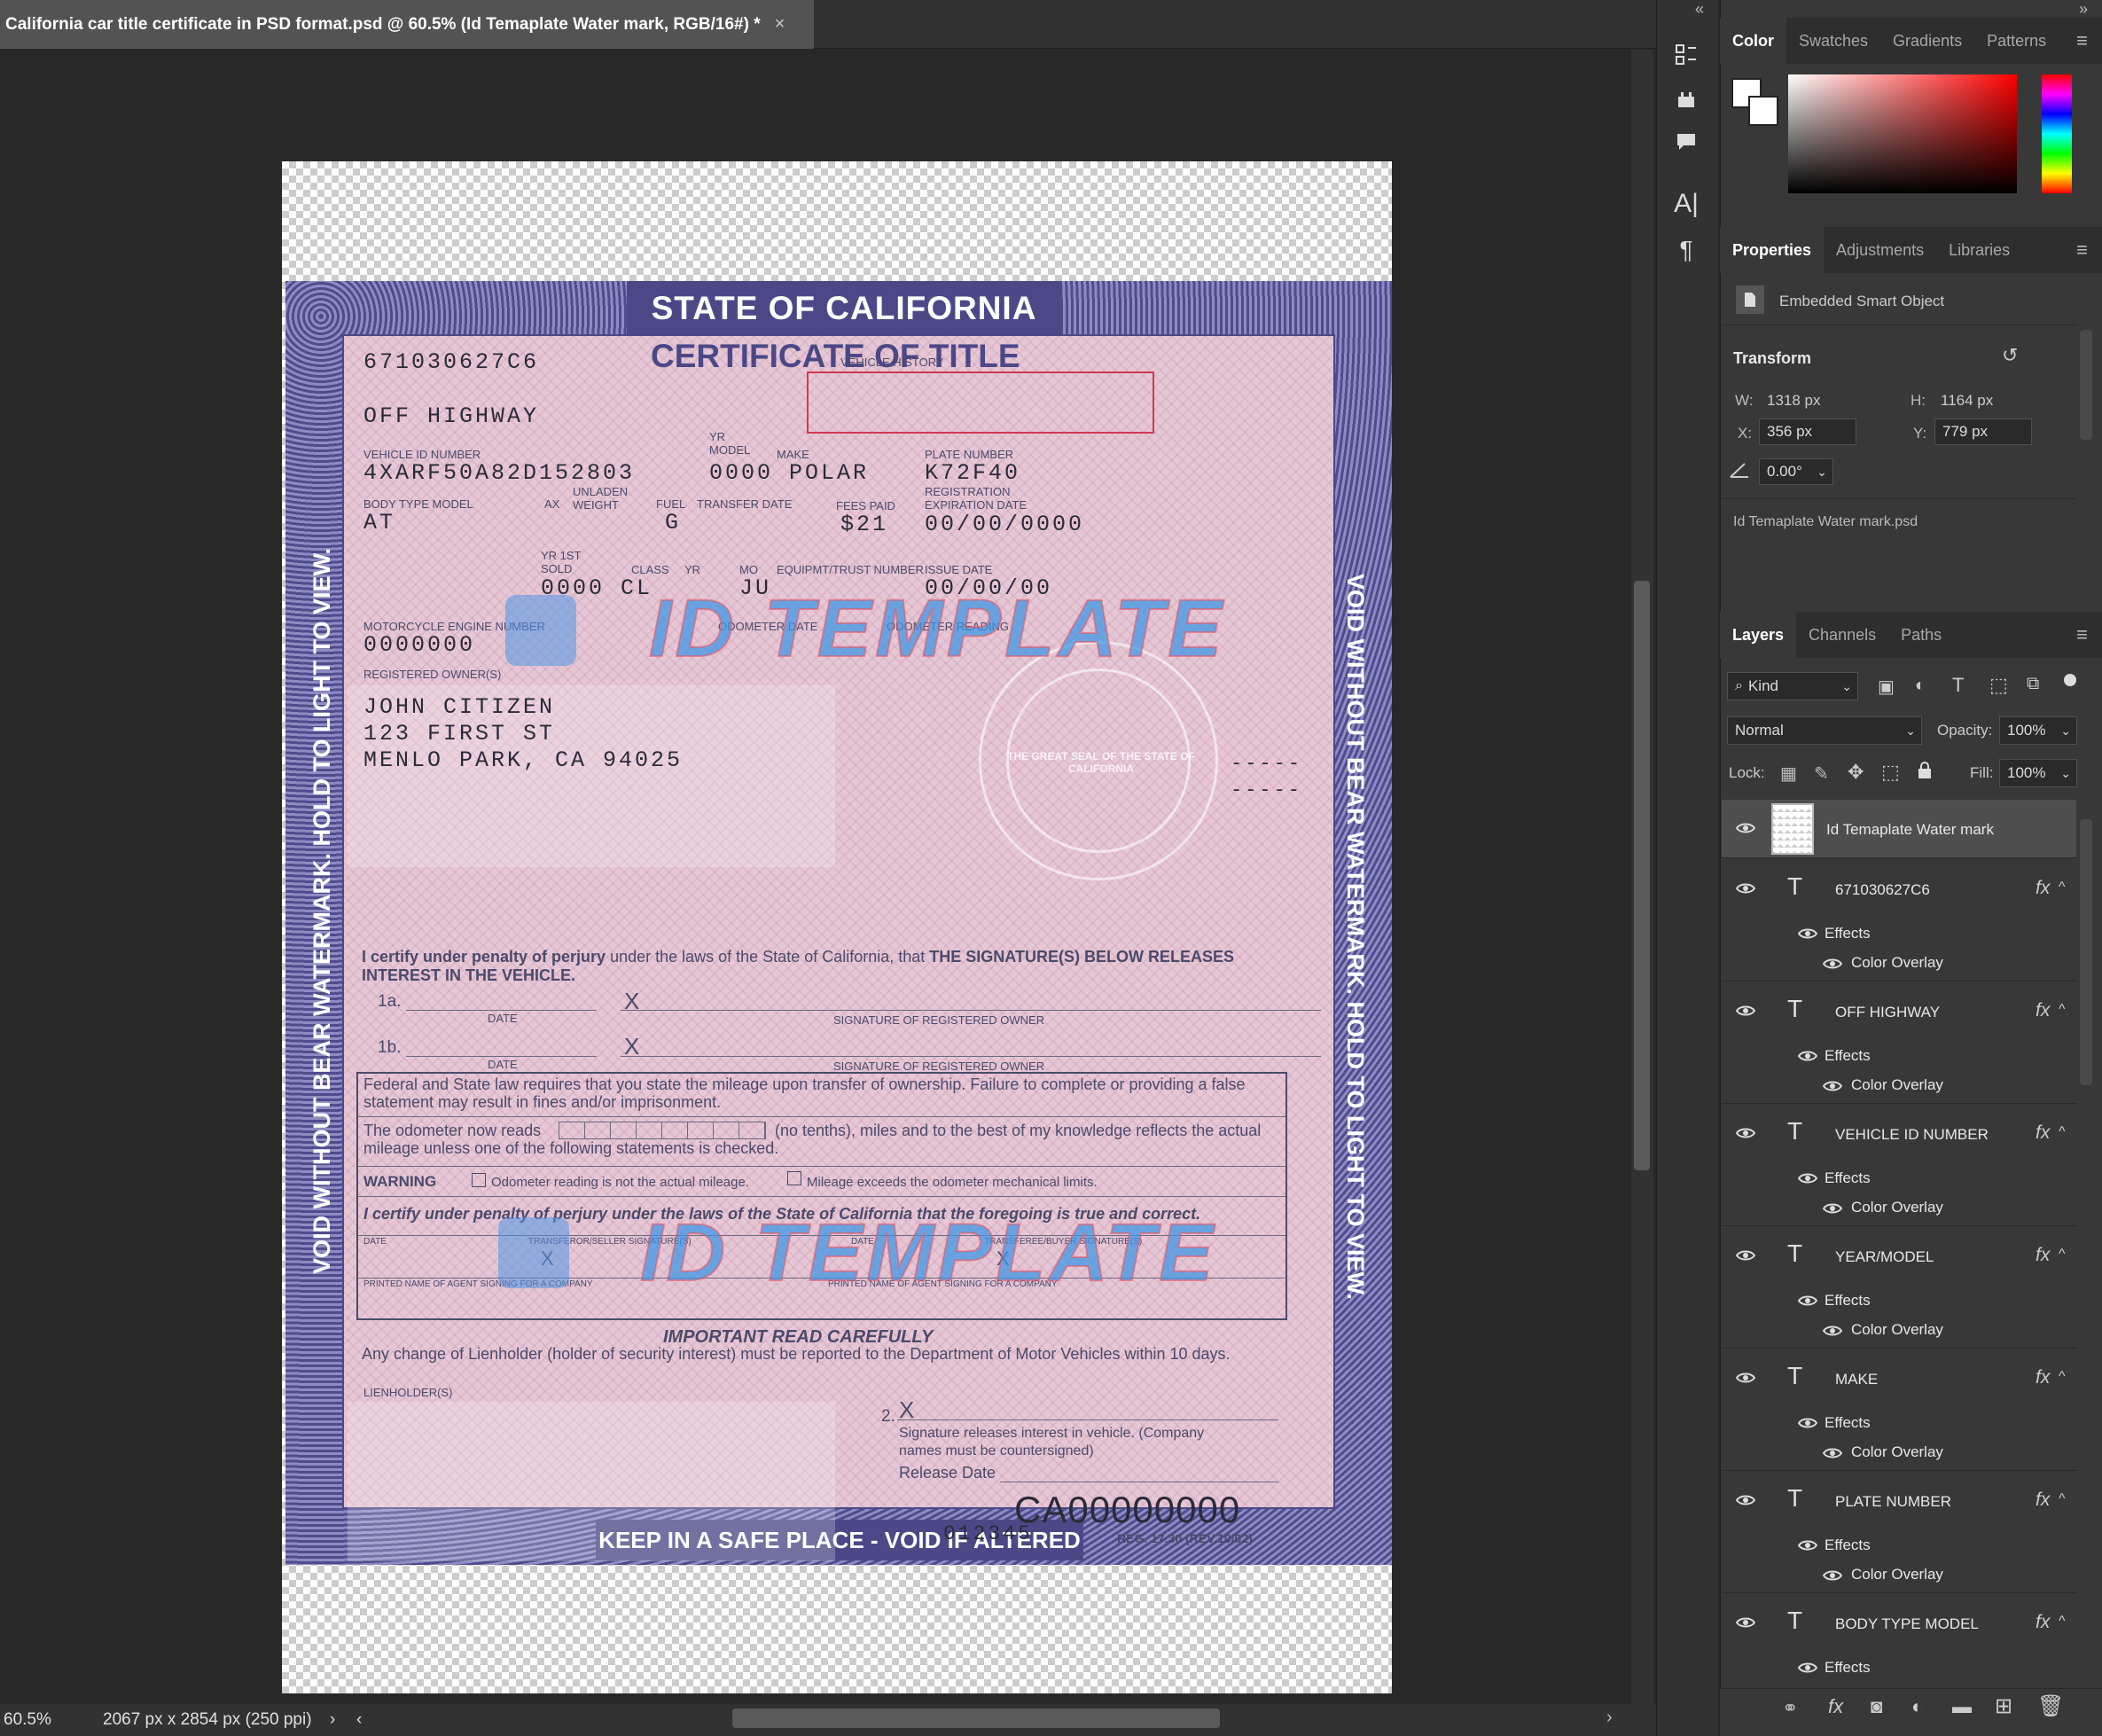  What do you see at coordinates (1790, 1708) in the screenshot?
I see `link-layers-icon: ⚭` at bounding box center [1790, 1708].